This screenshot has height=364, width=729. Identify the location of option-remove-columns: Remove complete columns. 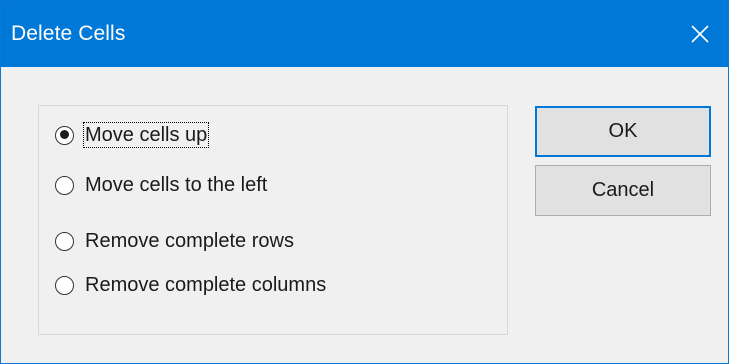
(191, 285).